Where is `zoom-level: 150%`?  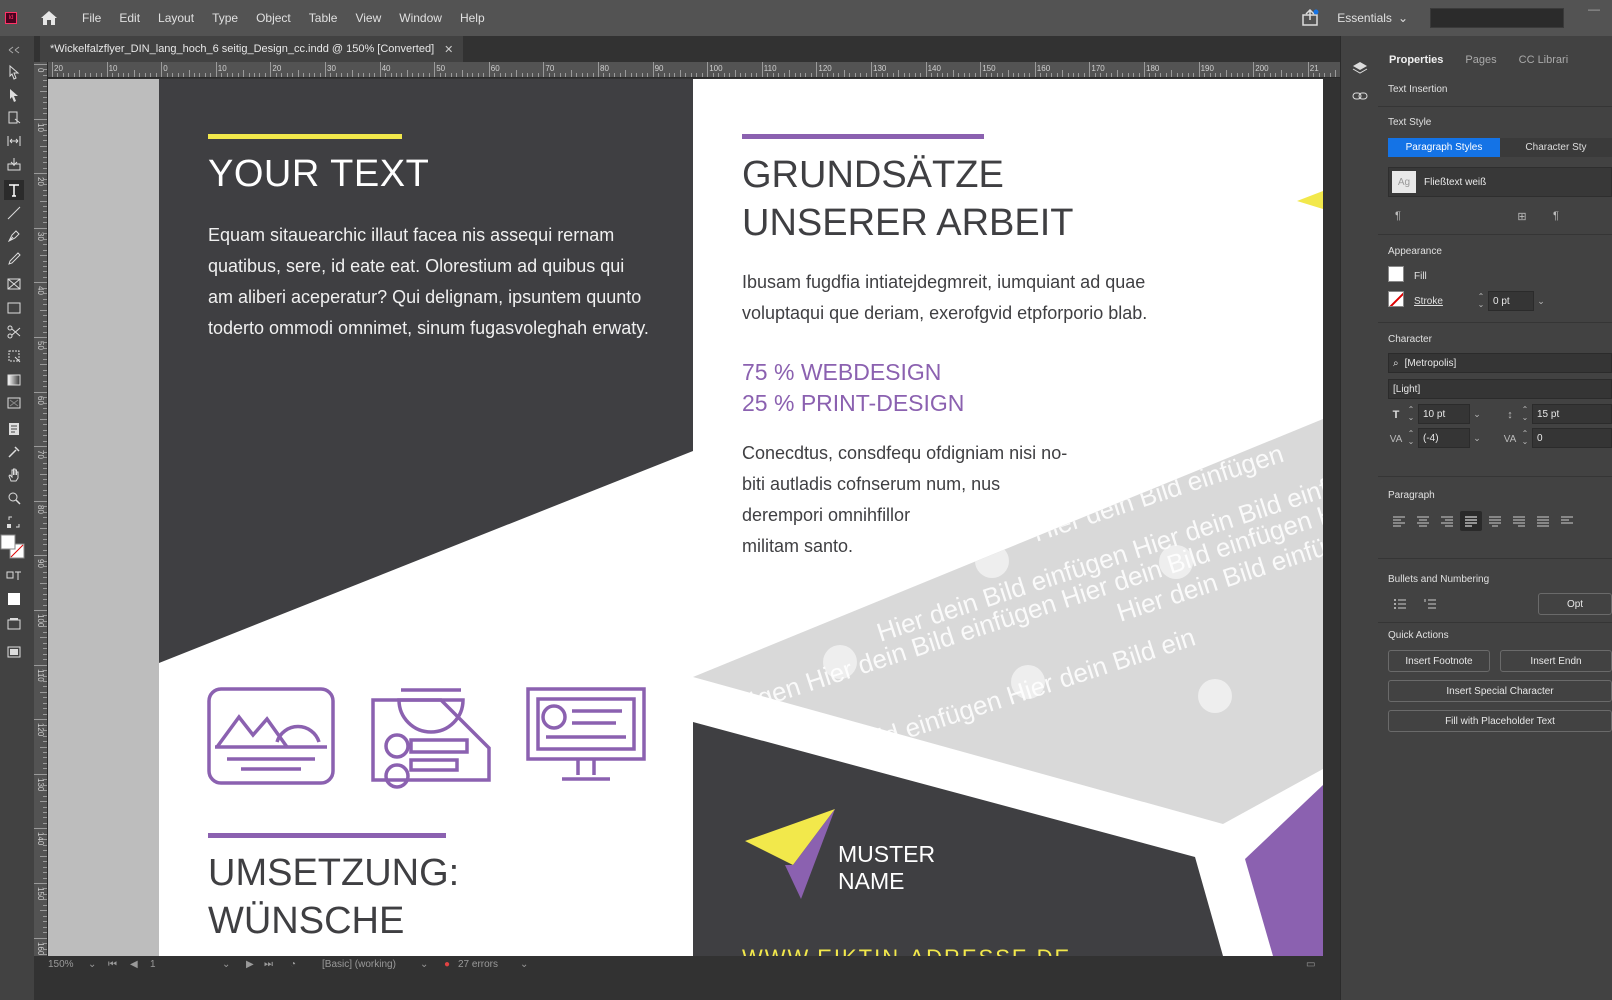
zoom-level: 150% is located at coordinates (61, 964).